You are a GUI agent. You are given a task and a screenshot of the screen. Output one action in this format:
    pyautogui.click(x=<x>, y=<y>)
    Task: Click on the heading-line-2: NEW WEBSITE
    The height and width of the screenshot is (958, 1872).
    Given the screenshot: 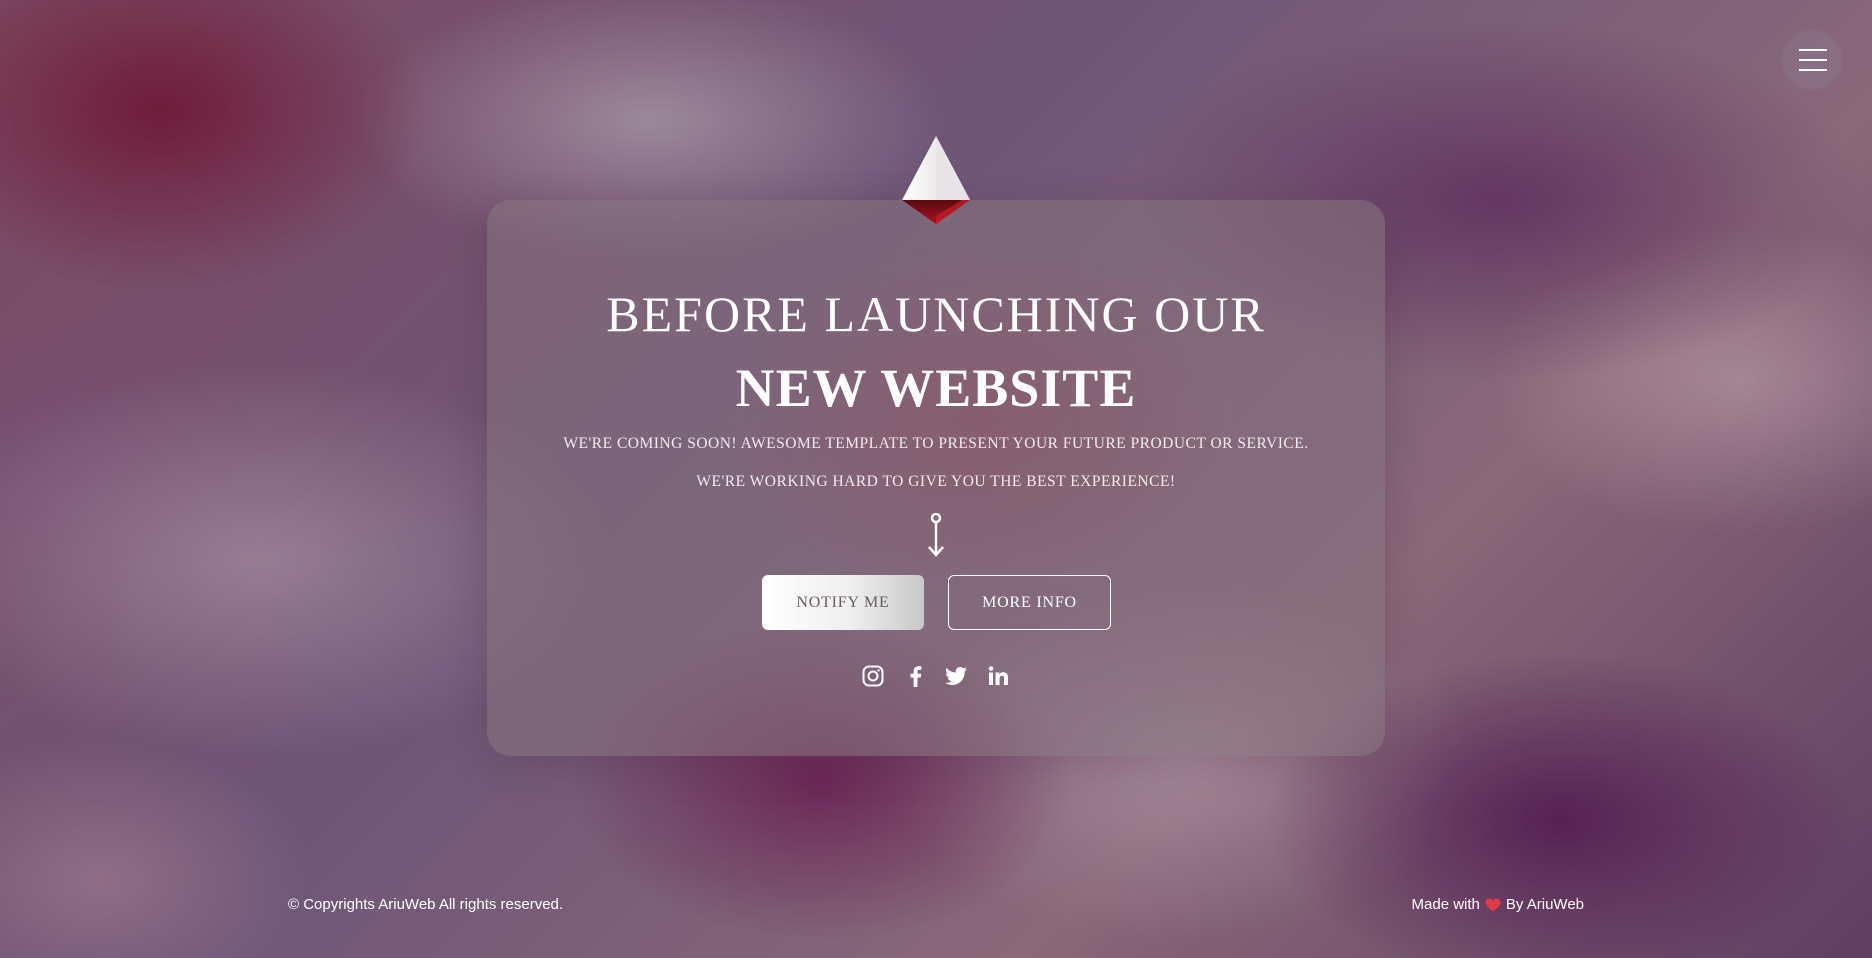 What is the action you would take?
    pyautogui.click(x=936, y=388)
    